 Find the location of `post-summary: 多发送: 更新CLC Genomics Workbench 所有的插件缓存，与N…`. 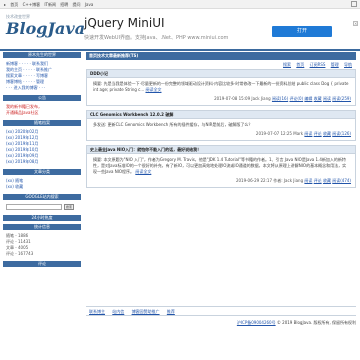

post-summary: 多发送: 更新CLC Genomics Workbench 所有的插件缓存，与N… is located at coordinates (173, 124).